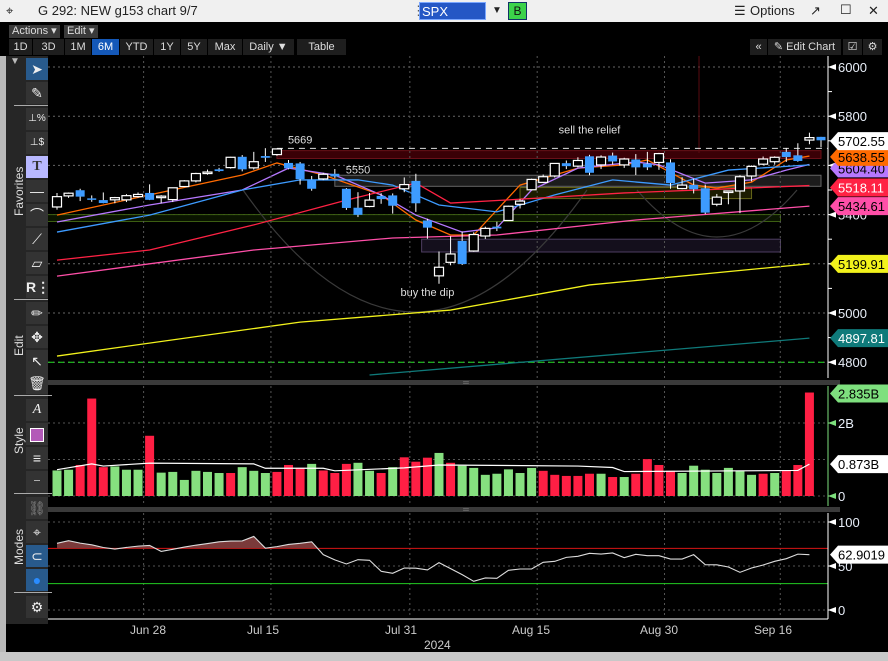 The image size is (888, 661). Describe the element at coordinates (852, 116) in the screenshot. I see `axis-label: 5800` at that location.